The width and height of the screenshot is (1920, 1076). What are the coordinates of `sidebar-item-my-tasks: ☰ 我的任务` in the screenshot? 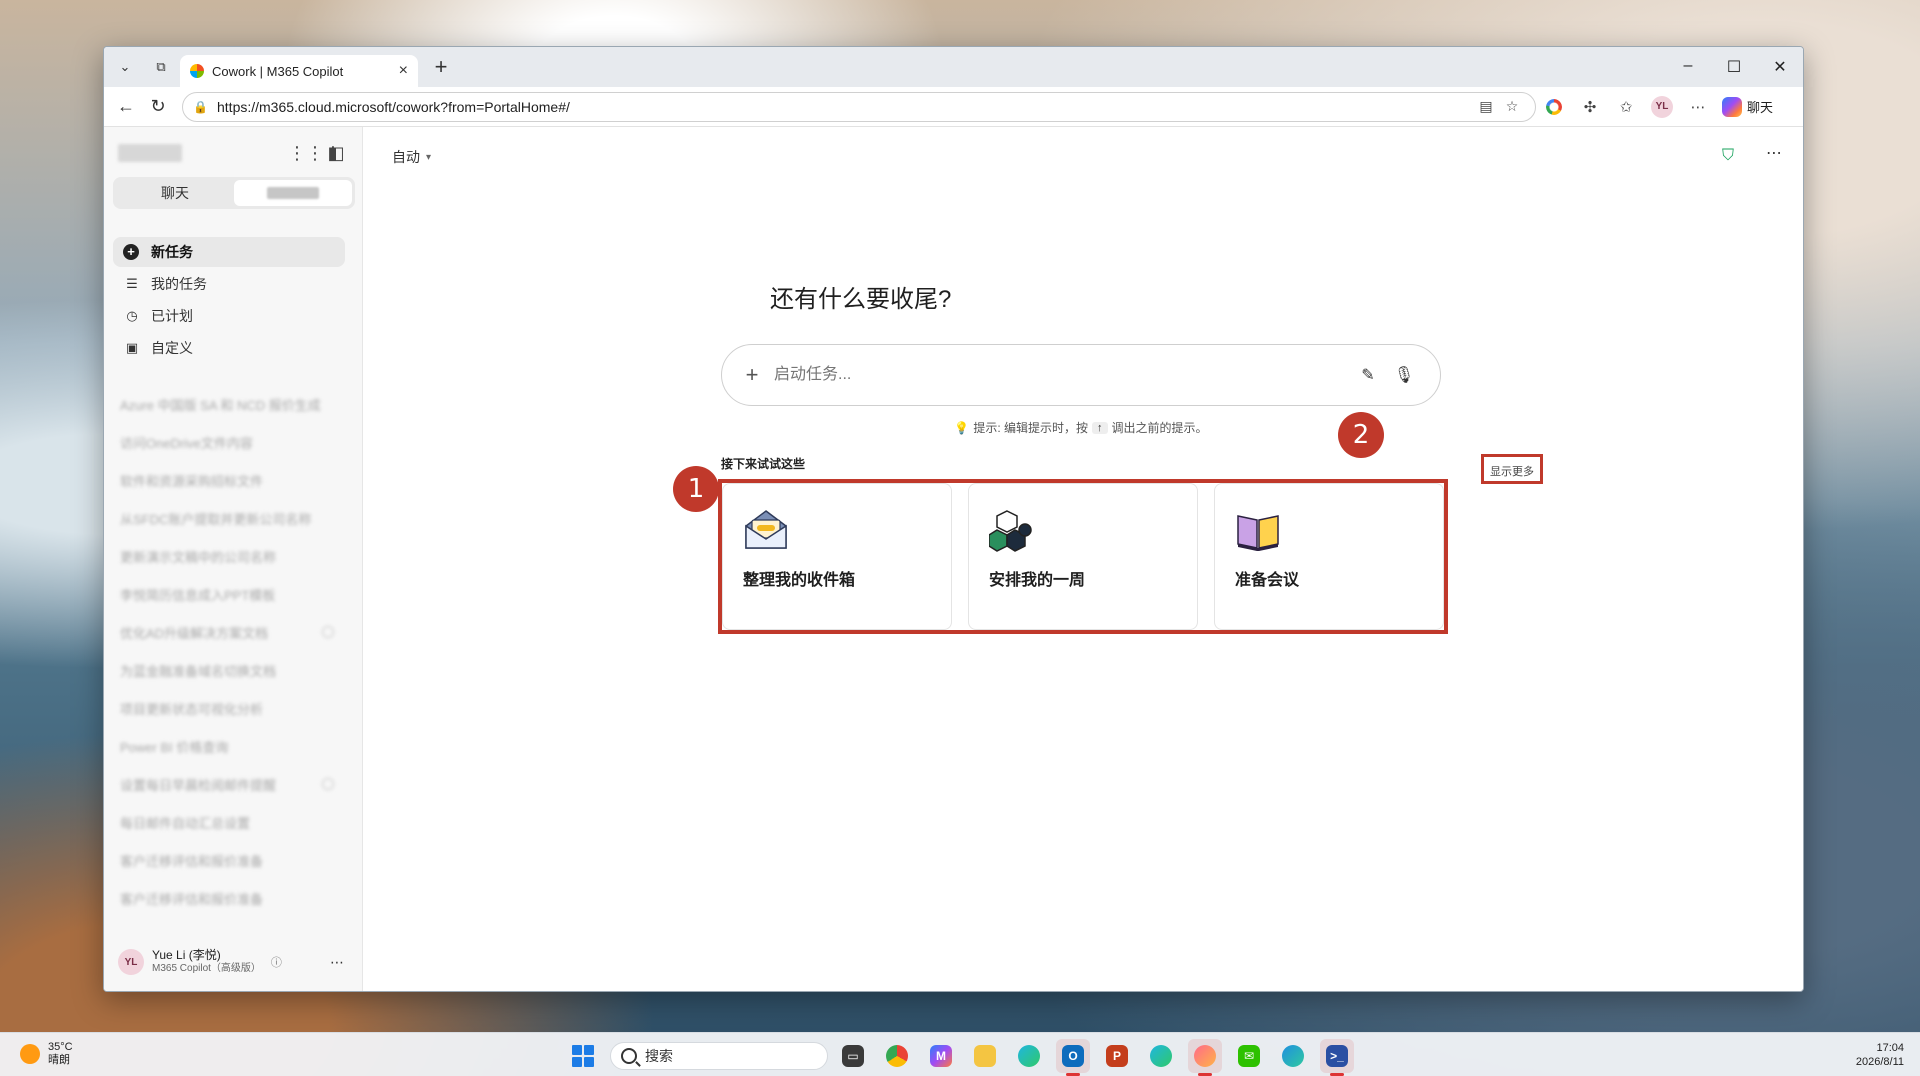 It's located at (229, 284).